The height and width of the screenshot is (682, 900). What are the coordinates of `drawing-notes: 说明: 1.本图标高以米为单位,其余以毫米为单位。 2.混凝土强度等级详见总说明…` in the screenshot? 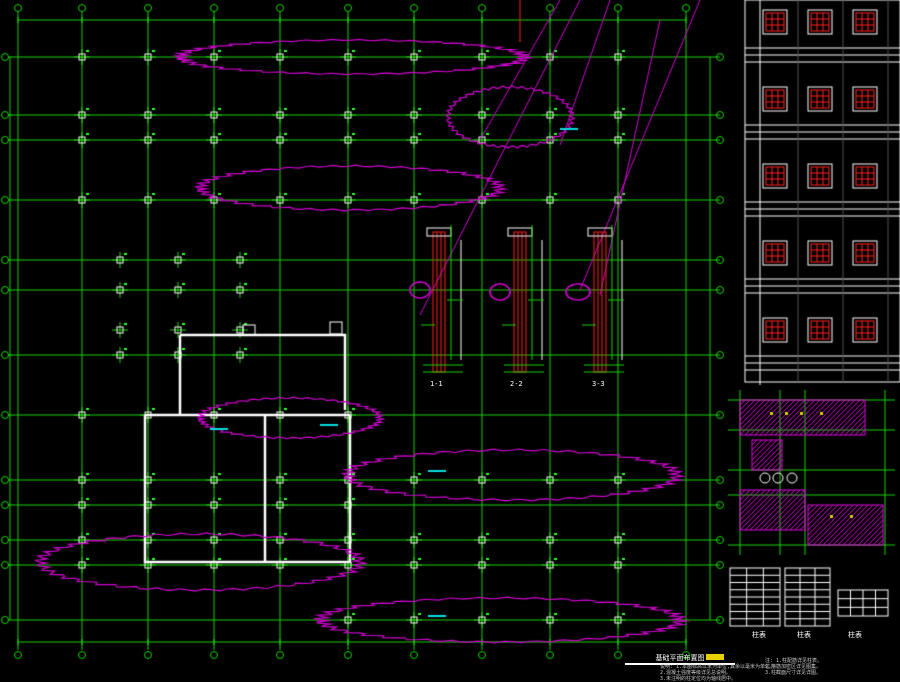 It's located at (717, 673).